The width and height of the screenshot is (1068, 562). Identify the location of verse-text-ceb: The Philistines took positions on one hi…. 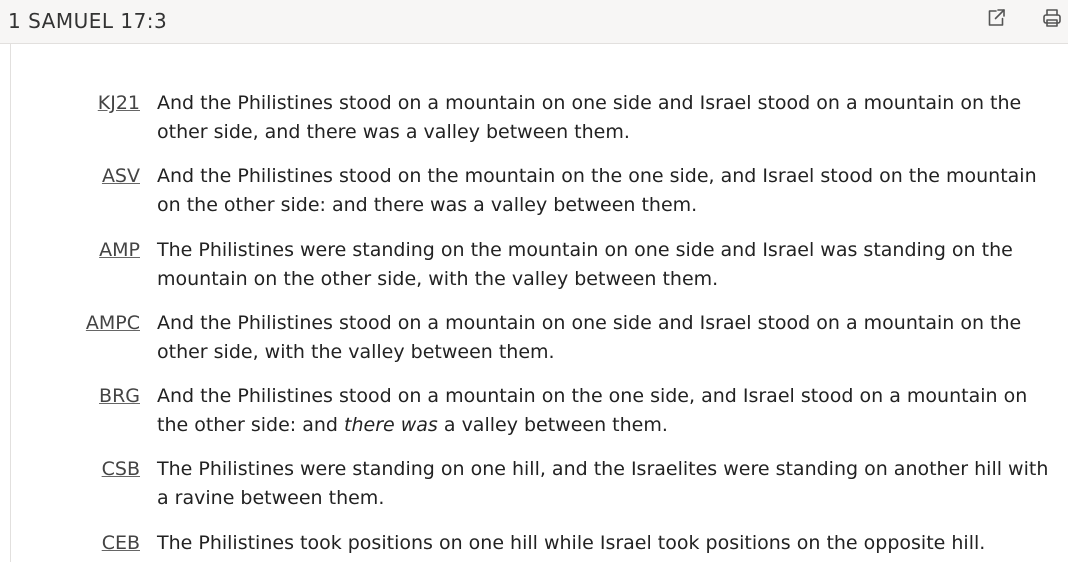
(571, 543).